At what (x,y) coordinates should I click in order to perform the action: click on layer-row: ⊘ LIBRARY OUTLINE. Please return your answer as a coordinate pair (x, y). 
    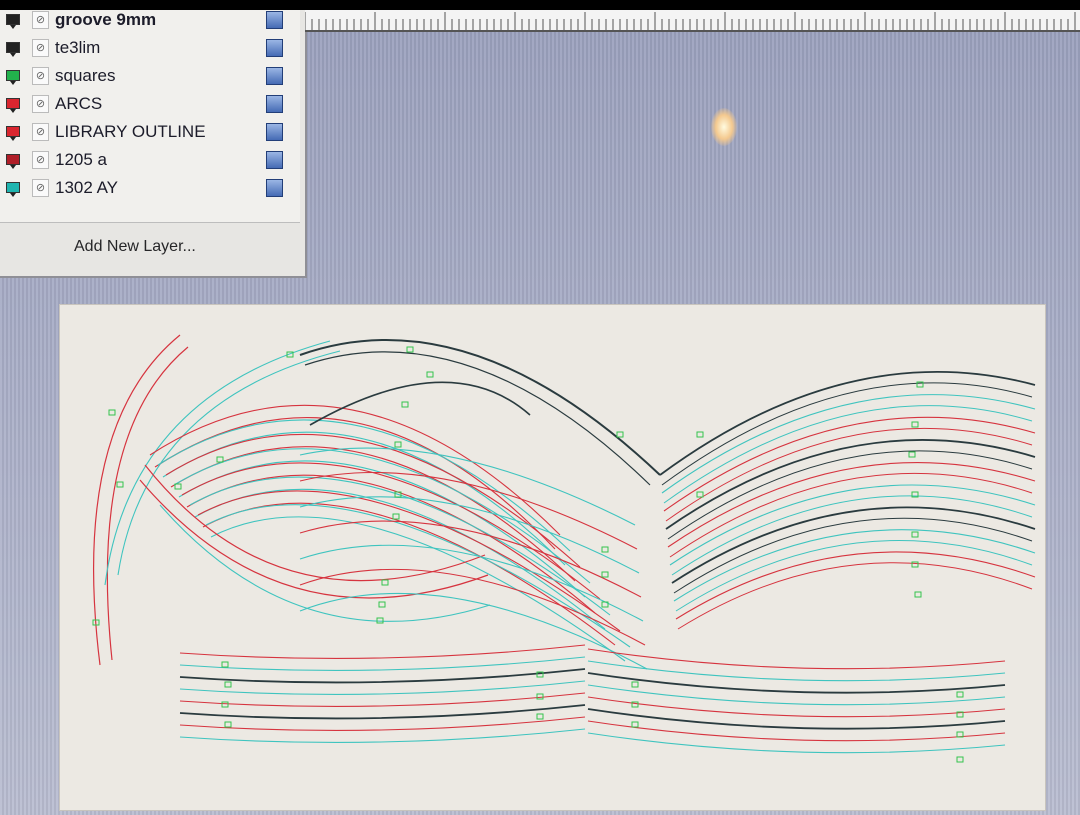
    Looking at the image, I should click on (150, 132).